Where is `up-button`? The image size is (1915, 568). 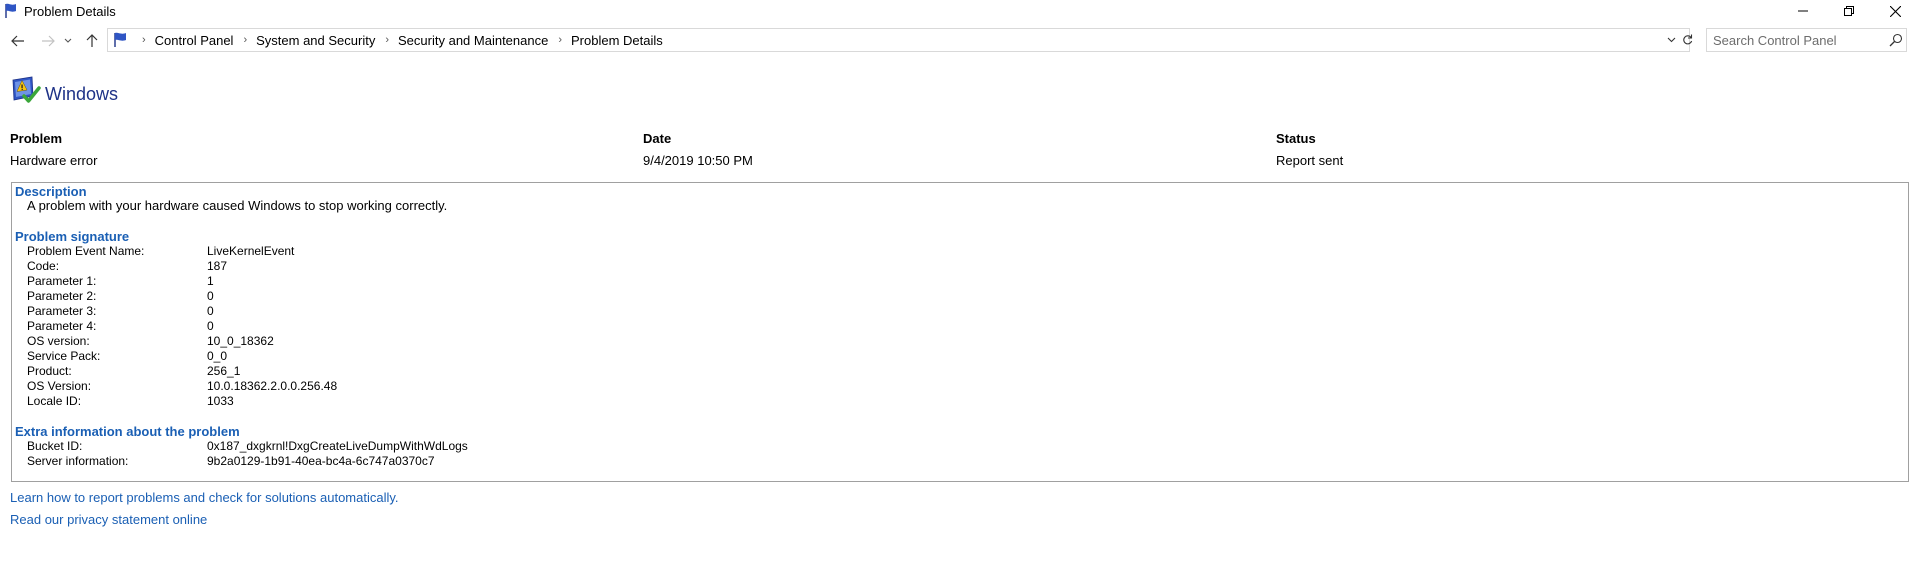
up-button is located at coordinates (92, 41).